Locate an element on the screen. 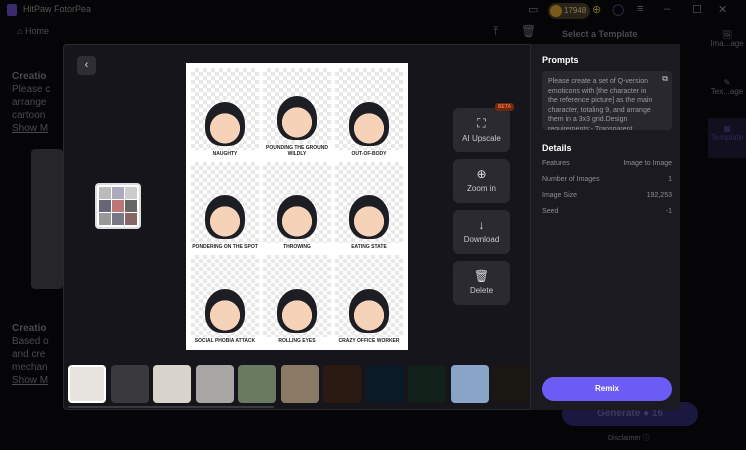  sticker-cell: OUT-OF-BODY is located at coordinates (369, 113).